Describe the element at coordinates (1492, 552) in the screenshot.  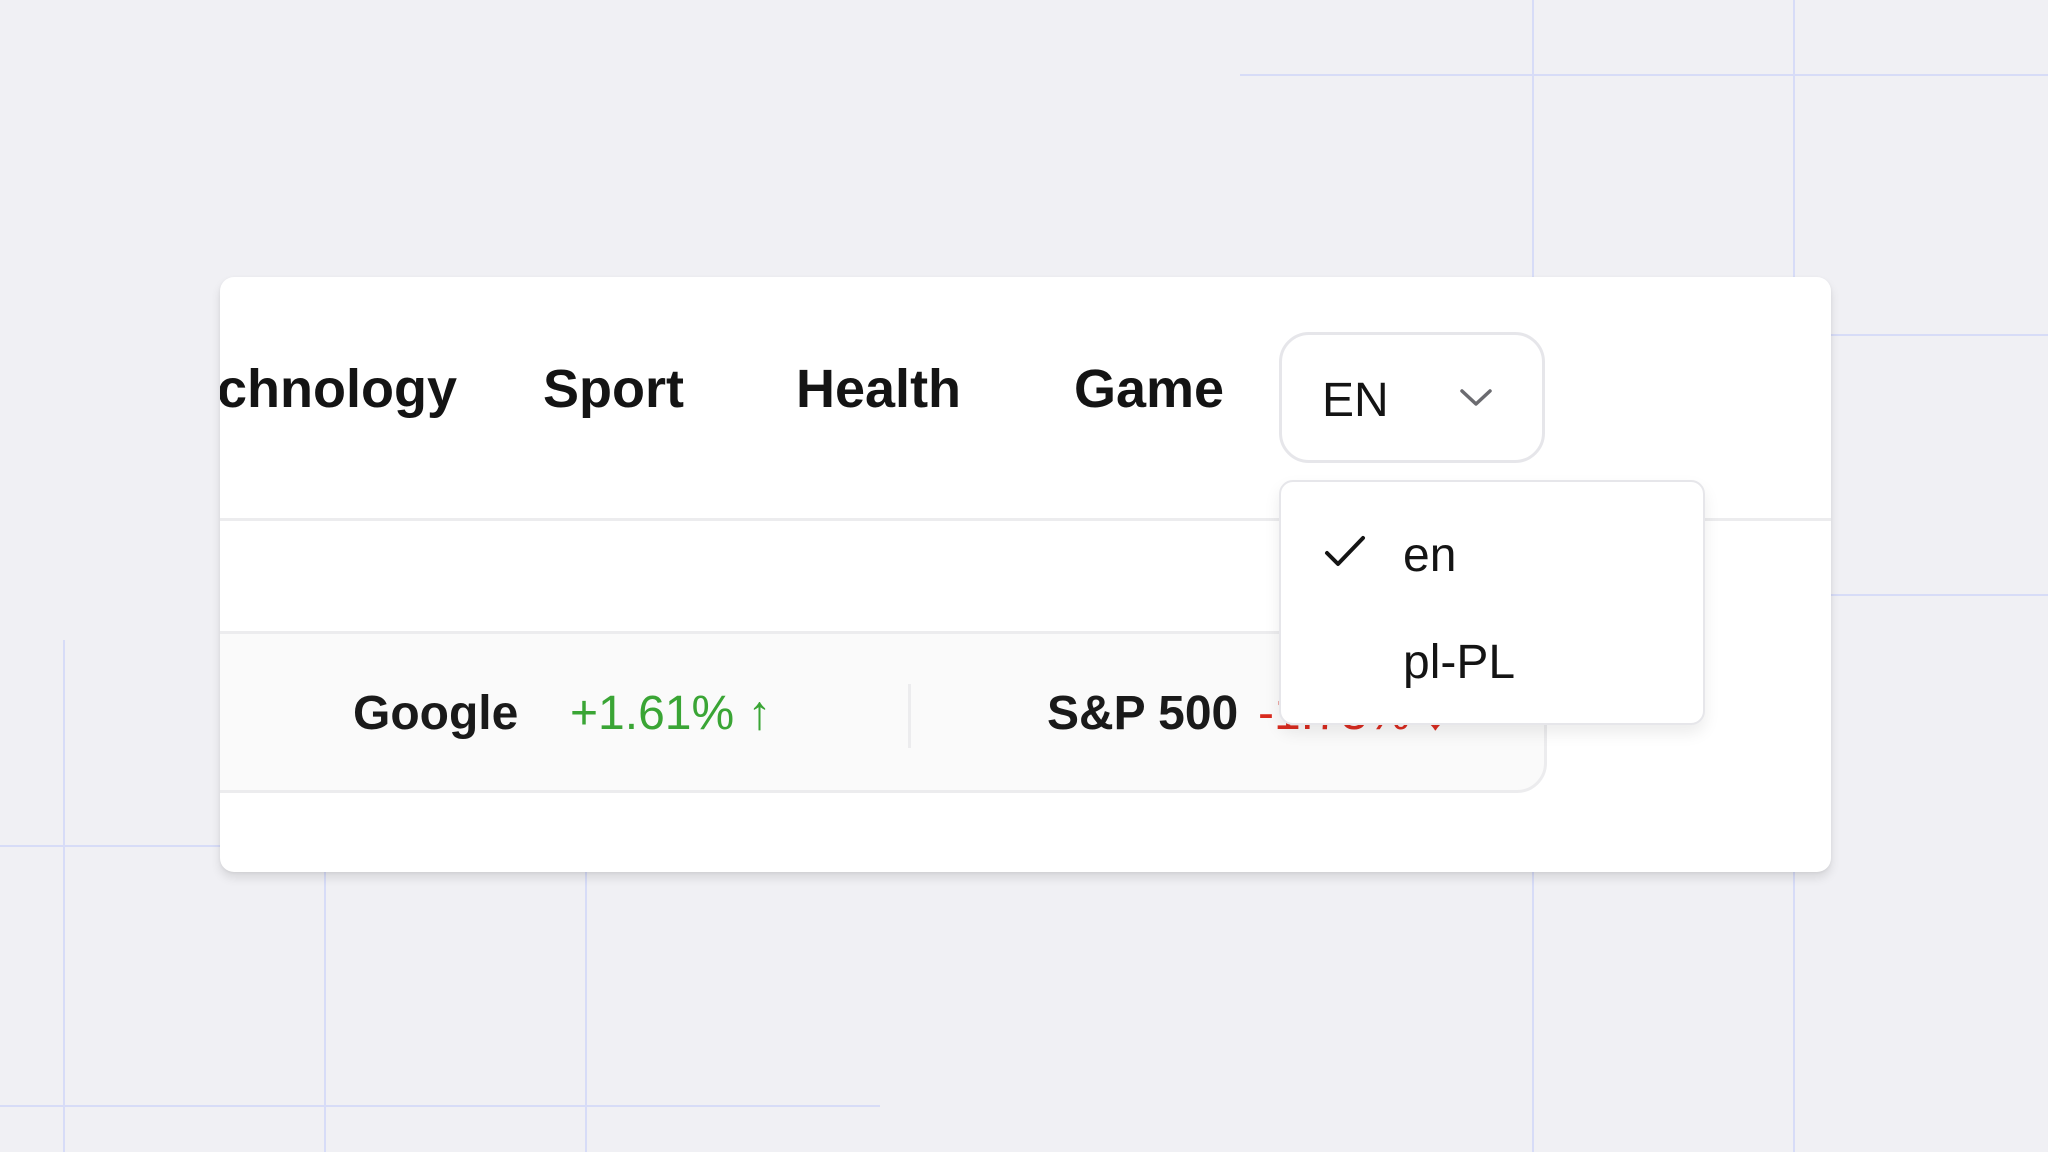
I see `language-option-en: en` at that location.